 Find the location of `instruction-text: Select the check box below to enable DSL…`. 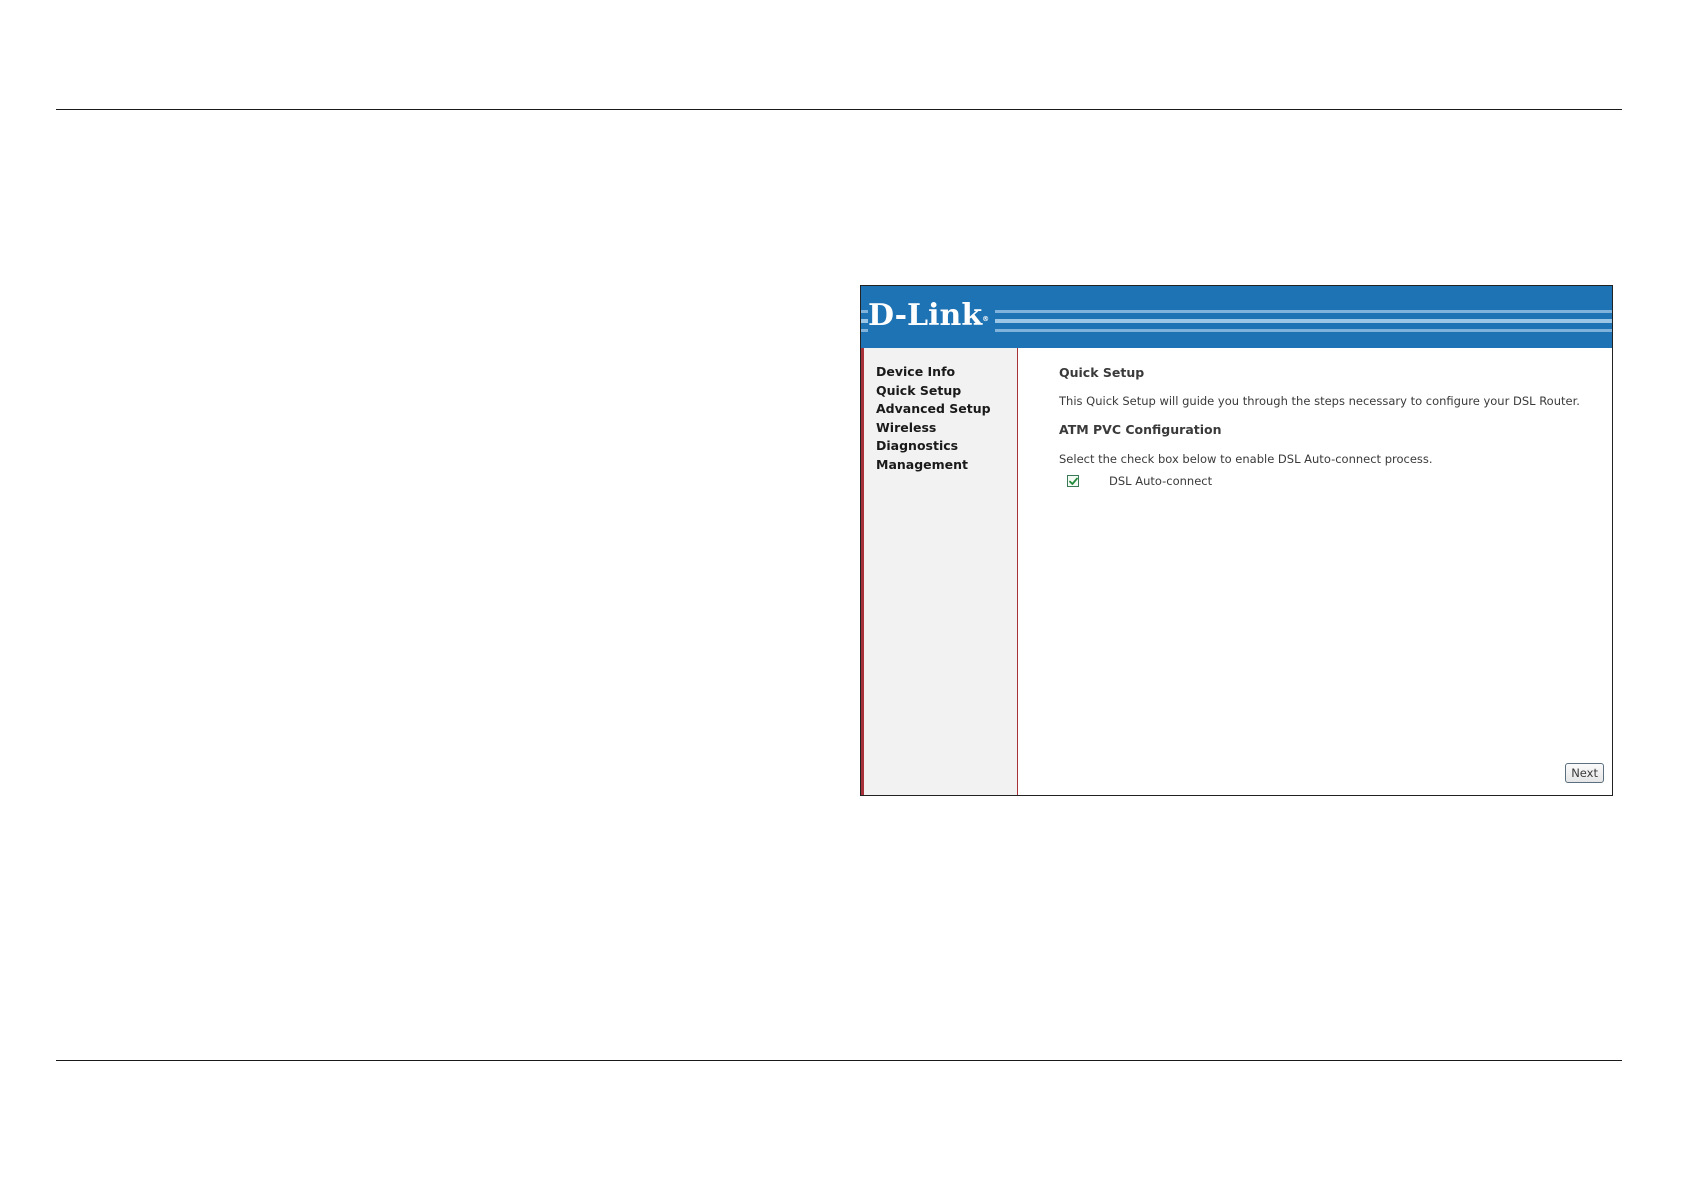

instruction-text: Select the check box below to enable DSL… is located at coordinates (1246, 459).